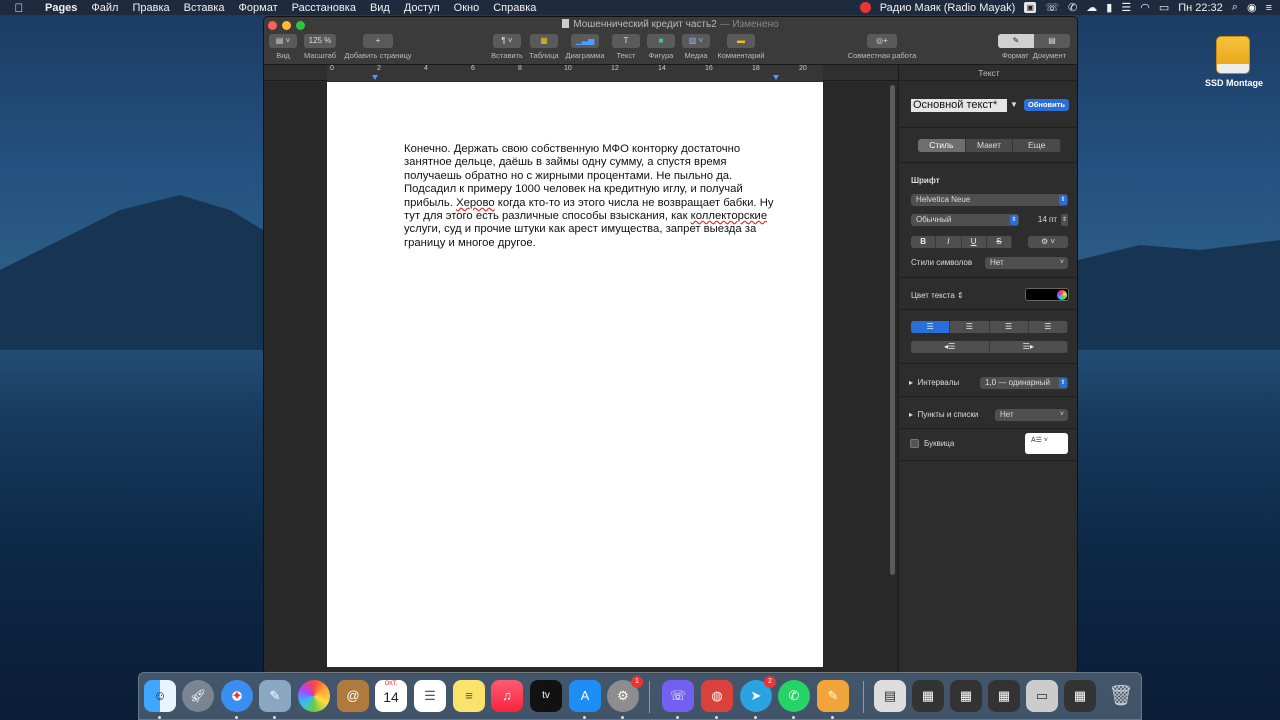  What do you see at coordinates (974, 242) in the screenshot?
I see `underline-button: U` at bounding box center [974, 242].